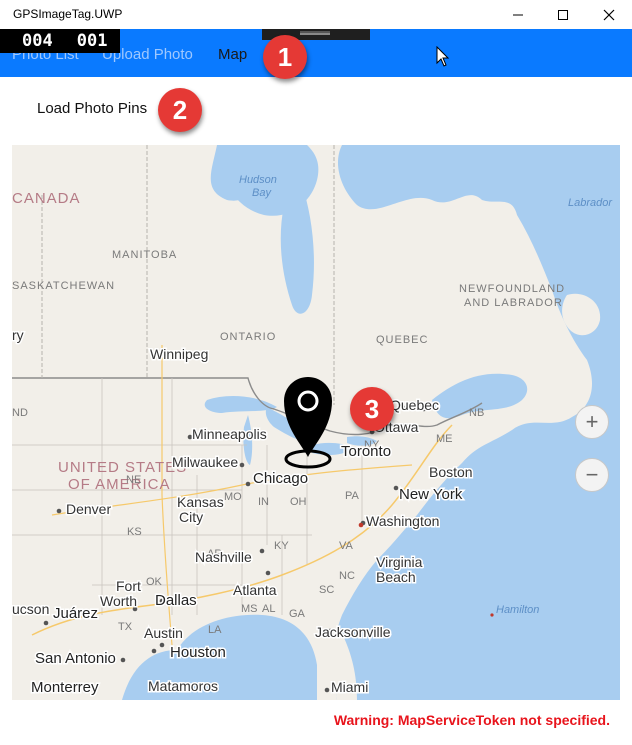 This screenshot has width=632, height=745. Describe the element at coordinates (402, 340) in the screenshot. I see `map-label-region: QUEBEC` at that location.